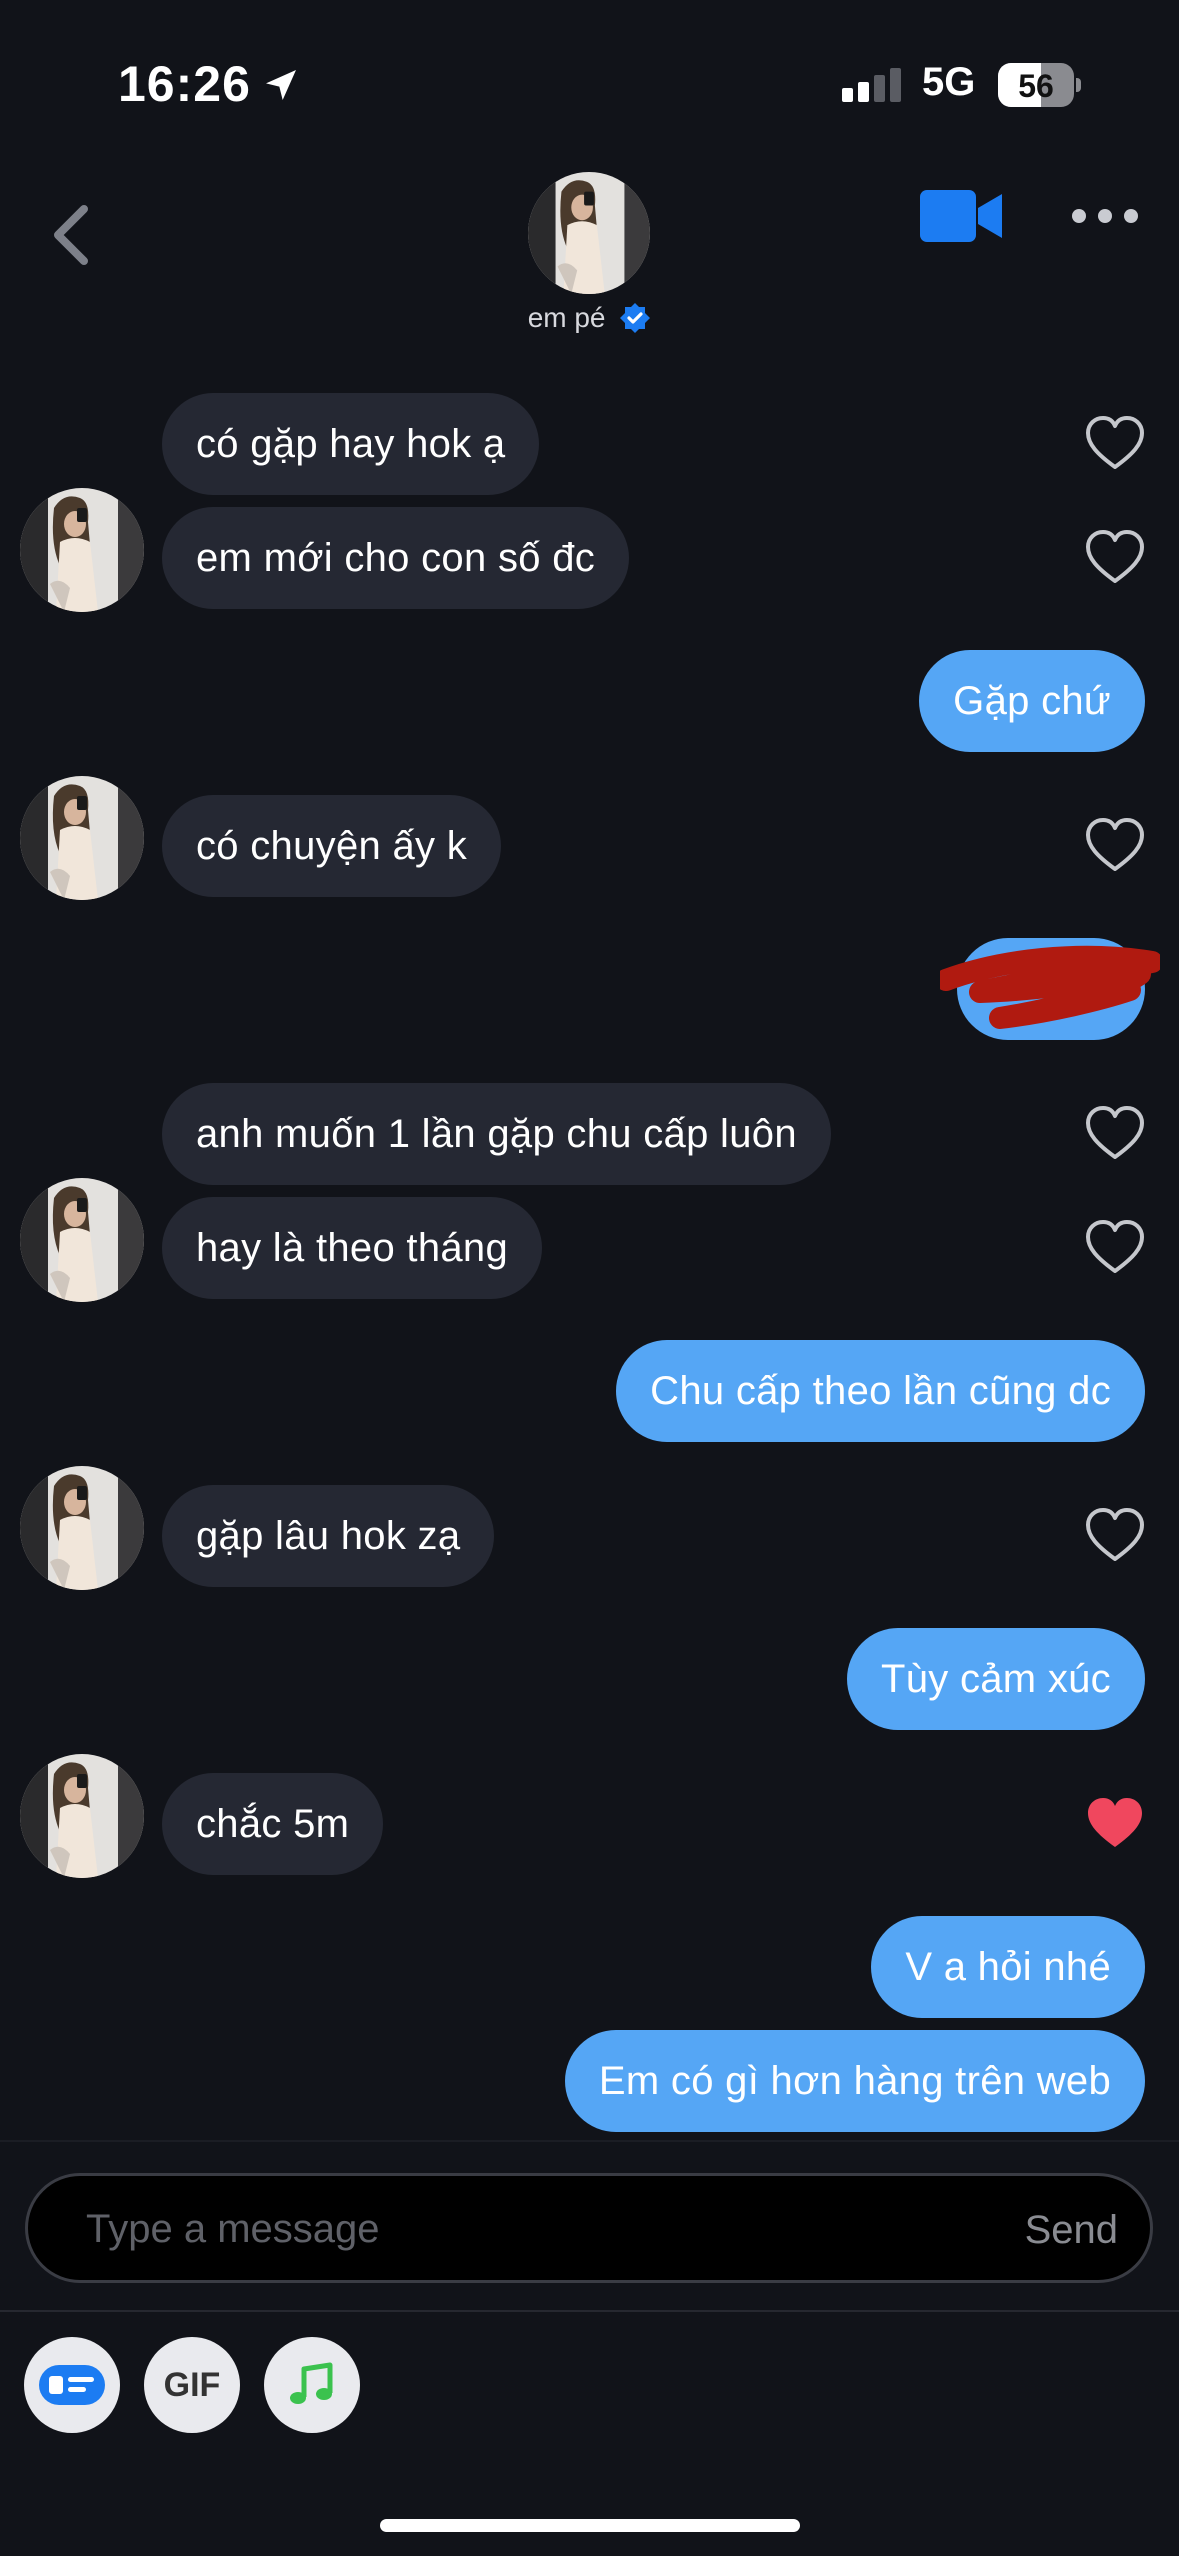 The image size is (1179, 2556). I want to click on video-call-button, so click(961, 216).